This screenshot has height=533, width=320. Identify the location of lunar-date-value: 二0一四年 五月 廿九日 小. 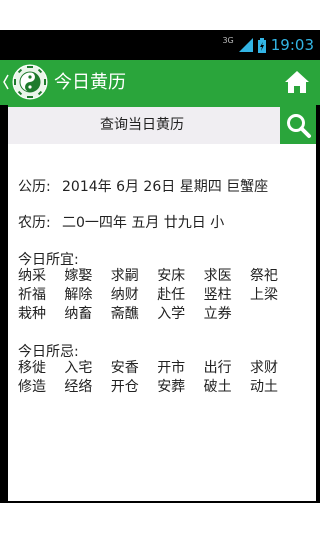
(143, 223).